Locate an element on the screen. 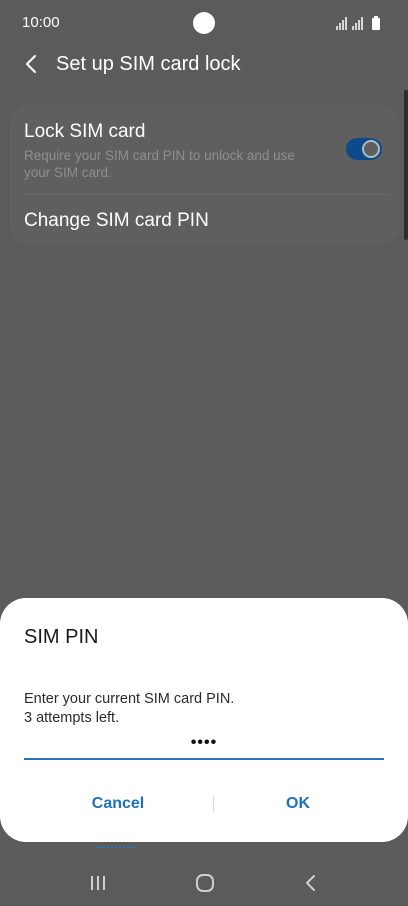 The image size is (408, 906). page-title: Set up SIM card lock is located at coordinates (148, 64).